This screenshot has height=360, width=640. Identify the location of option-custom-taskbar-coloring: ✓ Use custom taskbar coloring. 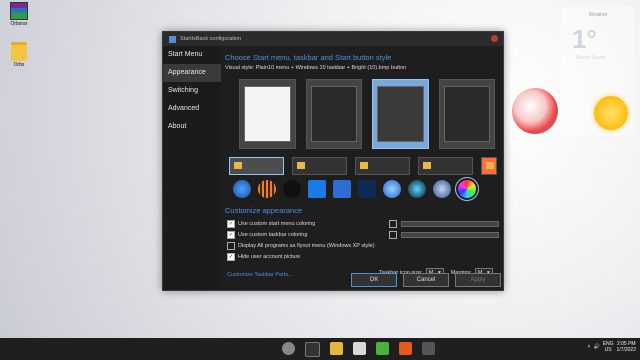
(307, 234).